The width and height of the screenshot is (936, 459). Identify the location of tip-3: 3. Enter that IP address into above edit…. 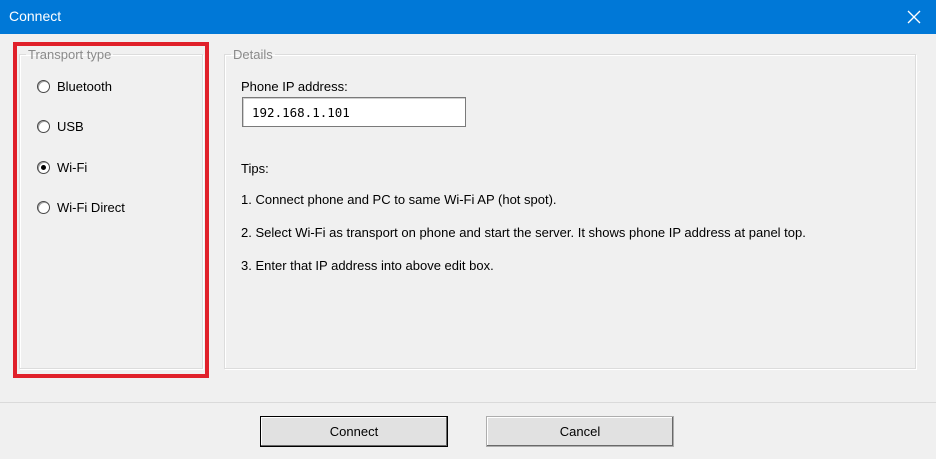
(367, 265).